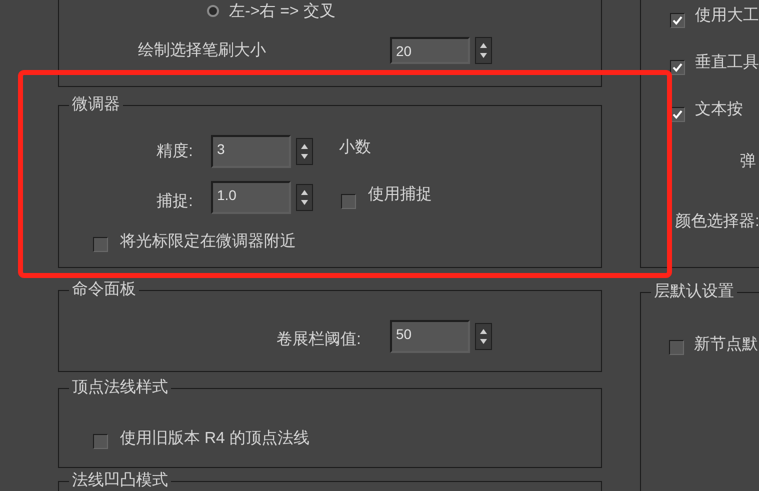 Image resolution: width=759 pixels, height=491 pixels. I want to click on number-field: 1.0, so click(251, 197).